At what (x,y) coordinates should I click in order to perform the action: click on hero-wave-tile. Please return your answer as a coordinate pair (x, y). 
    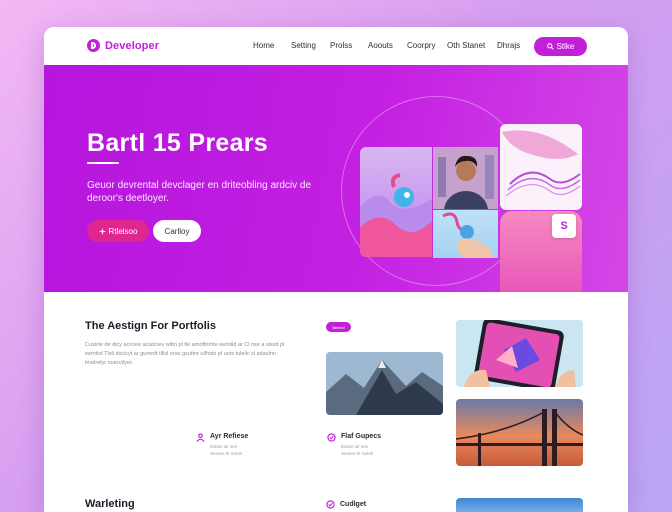
    Looking at the image, I should click on (541, 167).